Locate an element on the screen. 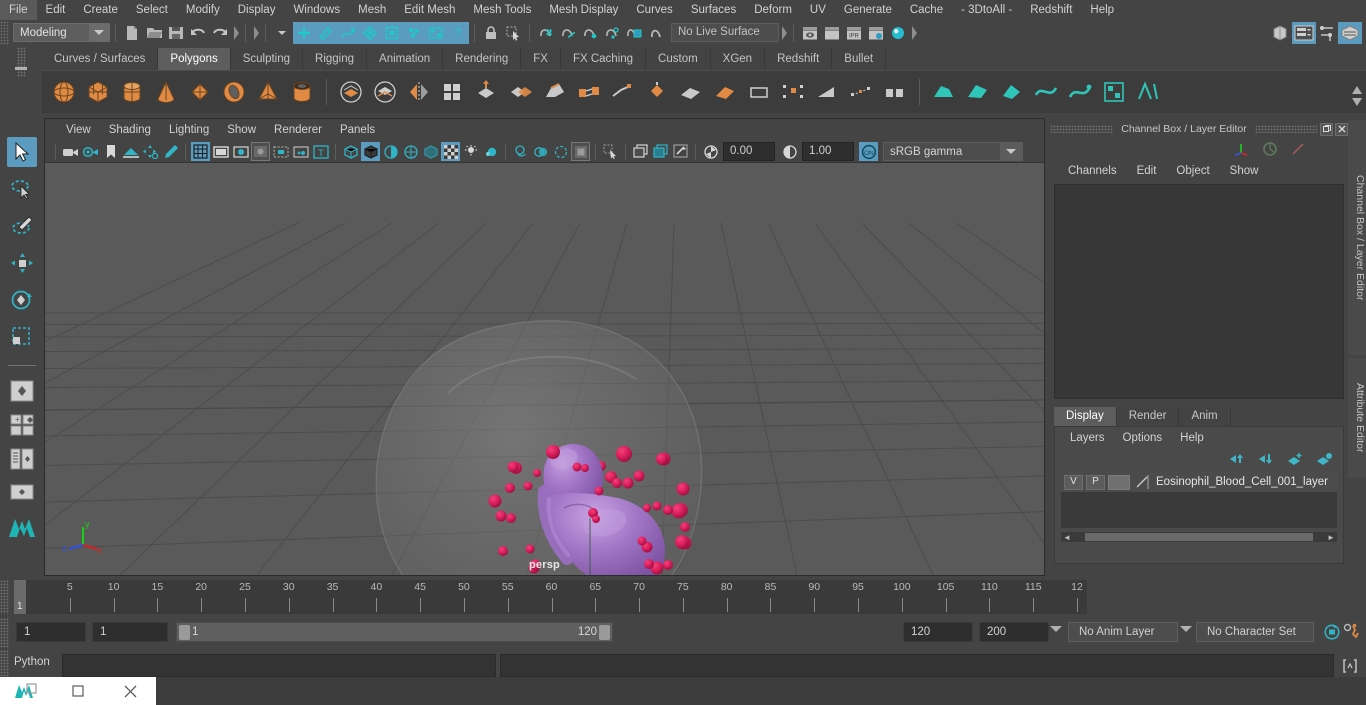 This screenshot has height=705, width=1366. poly-cube-icon is located at coordinates (98, 92).